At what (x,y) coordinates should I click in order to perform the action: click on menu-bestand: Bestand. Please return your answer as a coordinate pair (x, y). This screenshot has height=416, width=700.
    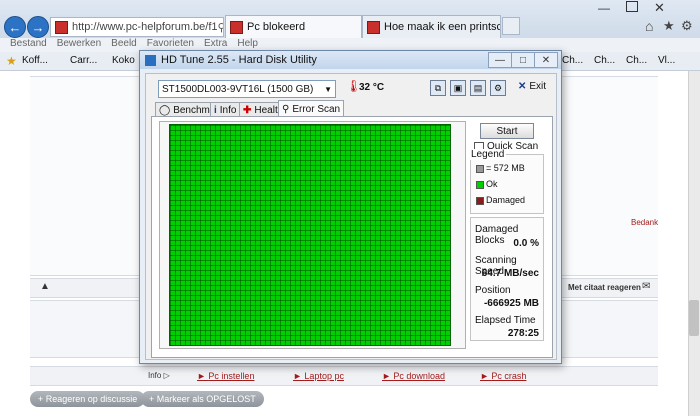
    Looking at the image, I should click on (28, 43).